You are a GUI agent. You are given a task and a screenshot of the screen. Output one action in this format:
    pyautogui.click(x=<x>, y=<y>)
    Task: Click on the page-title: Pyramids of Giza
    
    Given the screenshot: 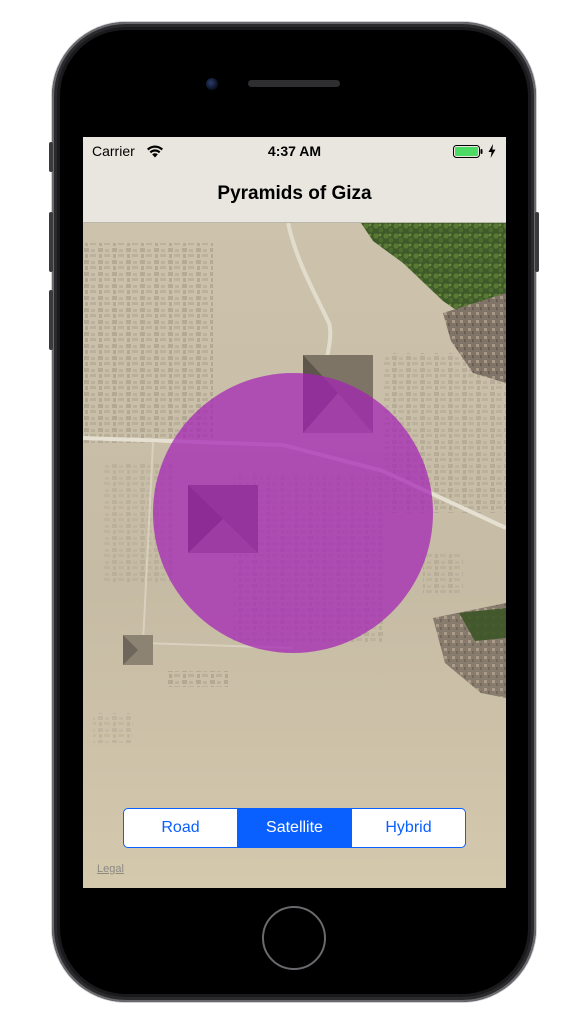 What is the action you would take?
    pyautogui.click(x=294, y=193)
    